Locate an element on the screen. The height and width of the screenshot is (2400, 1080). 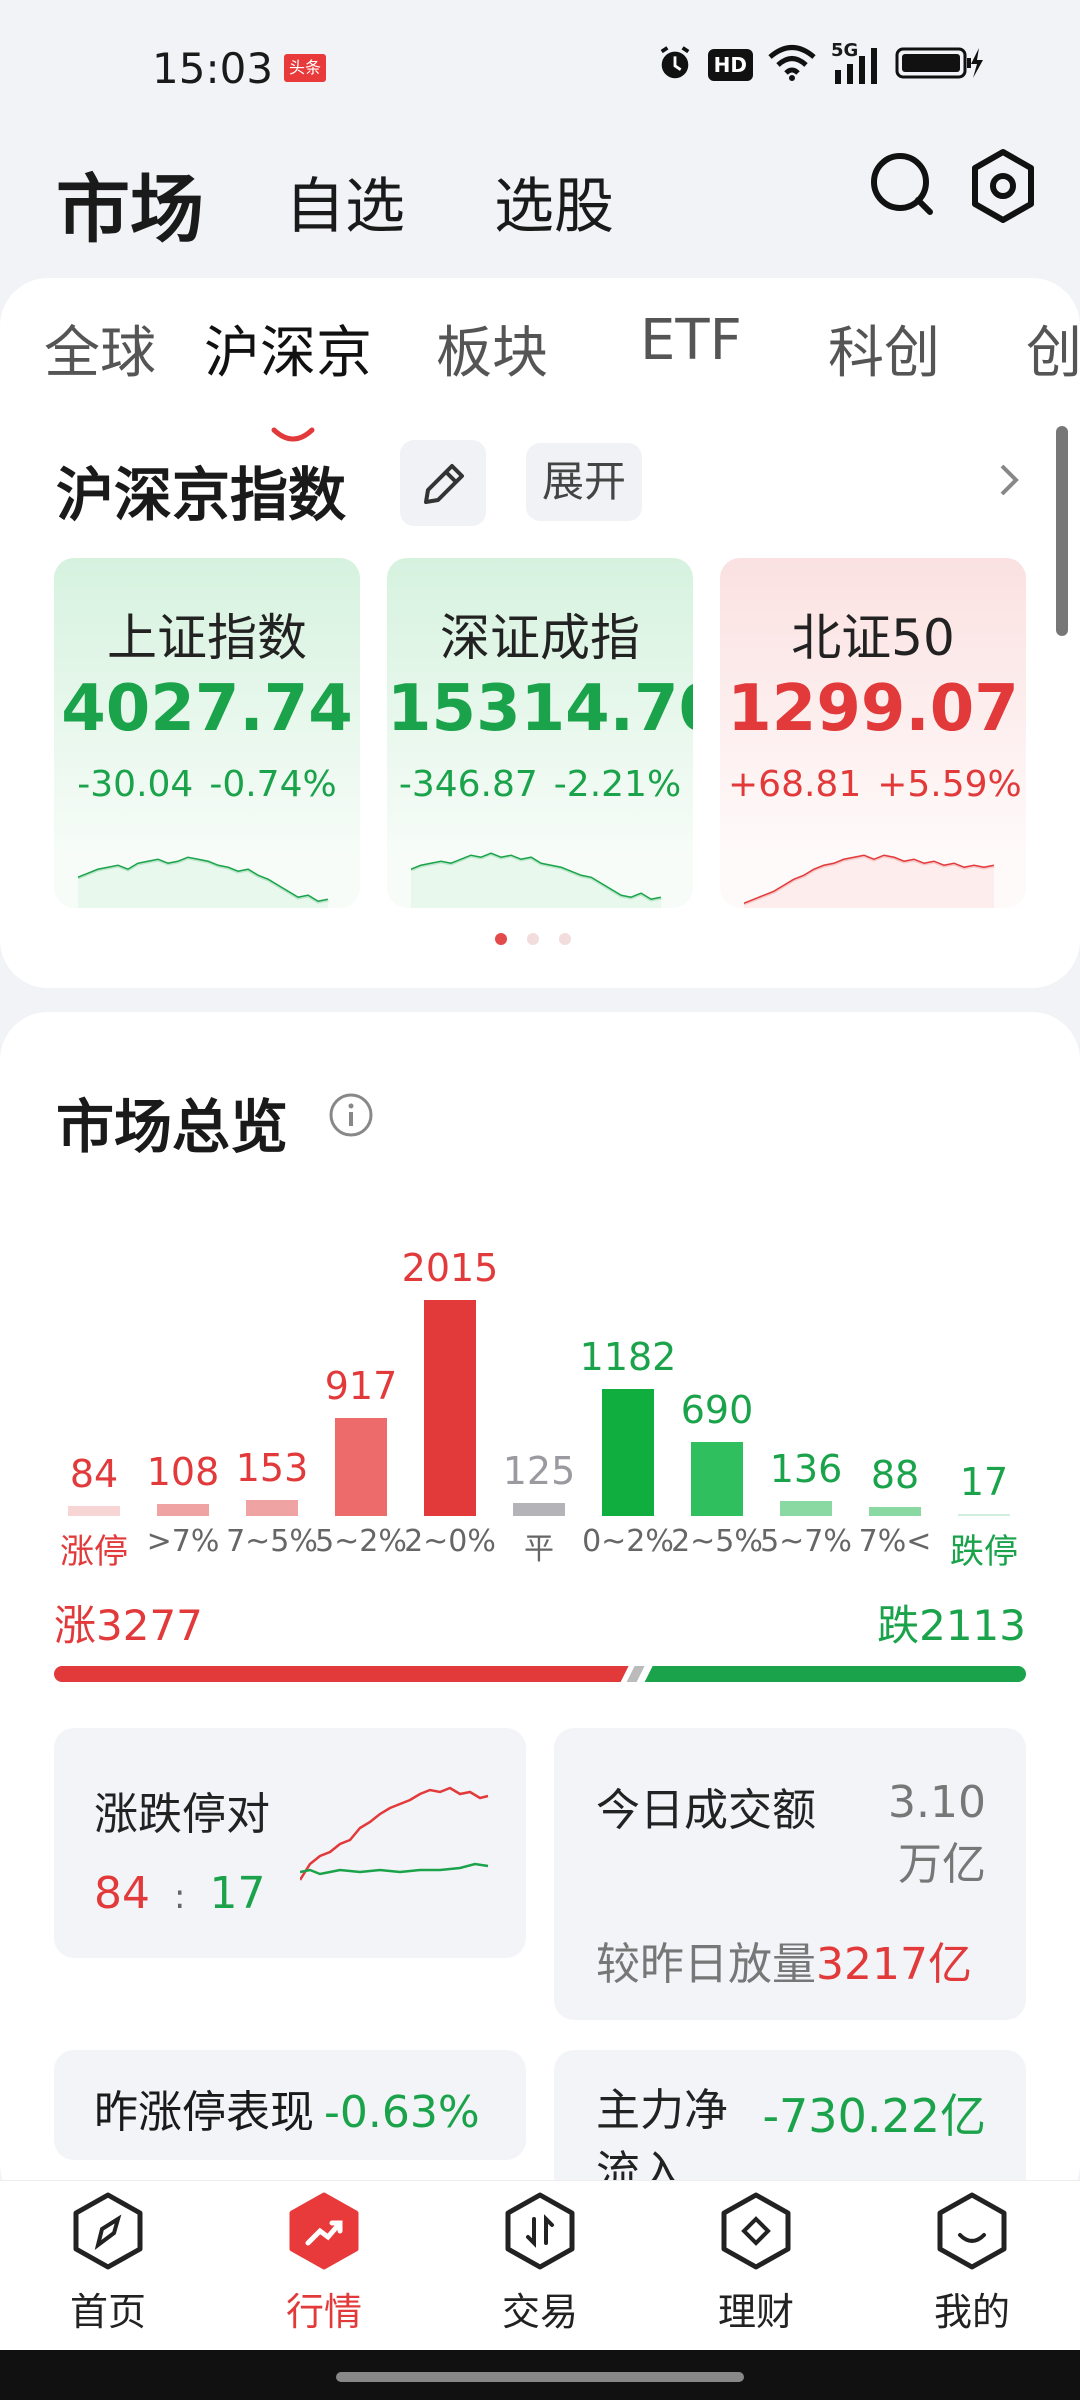
distribution-bar-label: 2~0% is located at coordinates (450, 1541).